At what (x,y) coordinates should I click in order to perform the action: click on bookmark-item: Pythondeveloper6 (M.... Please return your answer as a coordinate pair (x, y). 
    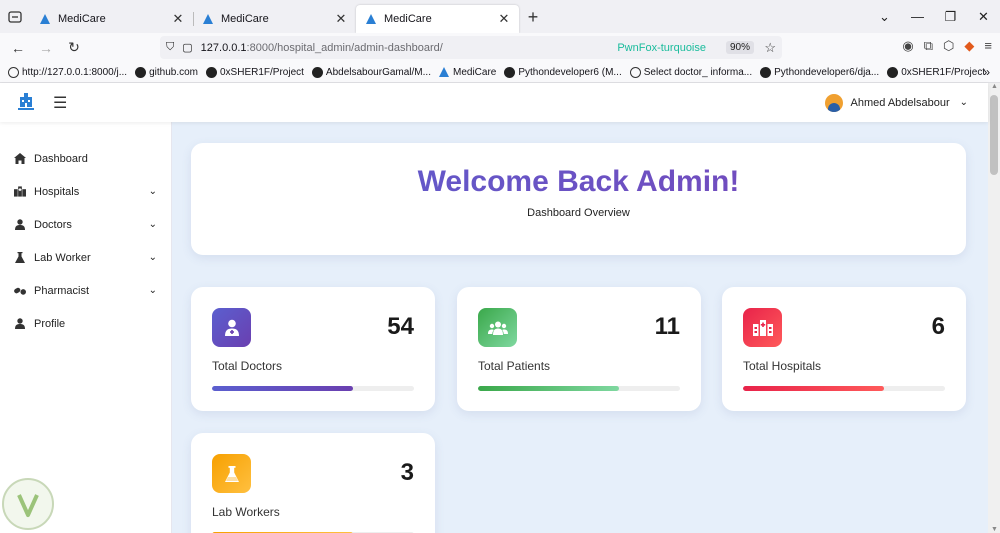
    Looking at the image, I should click on (563, 72).